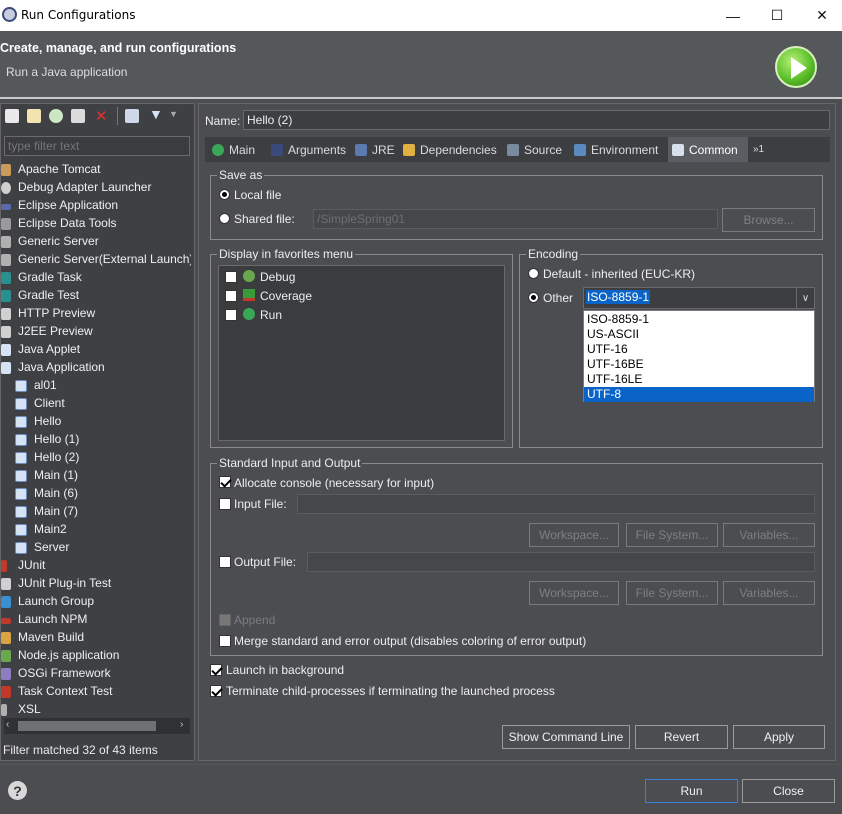  What do you see at coordinates (561, 562) in the screenshot?
I see `output-file-field` at bounding box center [561, 562].